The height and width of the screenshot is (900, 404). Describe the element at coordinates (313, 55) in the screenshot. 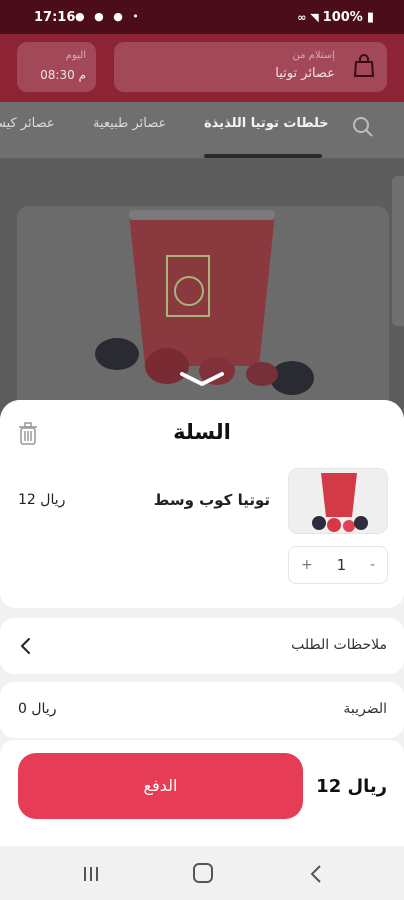

I see `branch-caption: إستلام من` at that location.